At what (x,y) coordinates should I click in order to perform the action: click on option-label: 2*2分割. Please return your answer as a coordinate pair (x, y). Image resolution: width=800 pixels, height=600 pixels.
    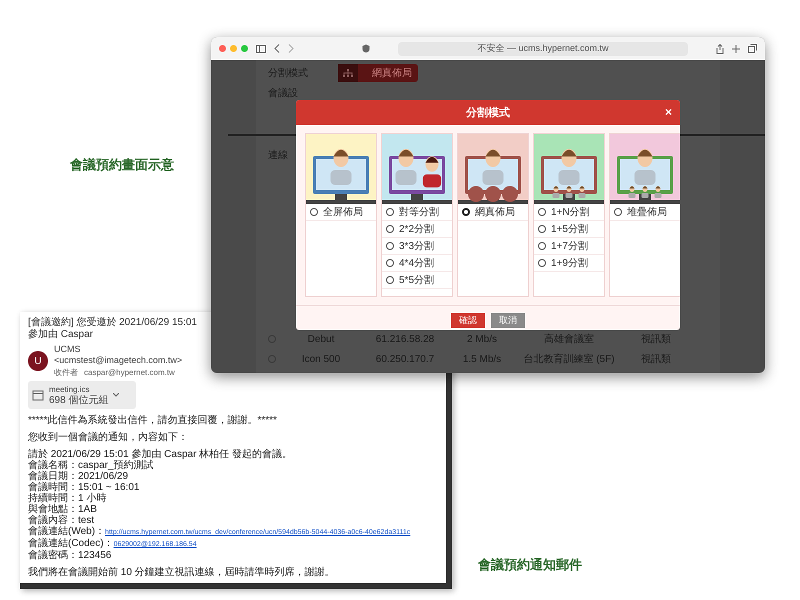
    Looking at the image, I should click on (416, 229).